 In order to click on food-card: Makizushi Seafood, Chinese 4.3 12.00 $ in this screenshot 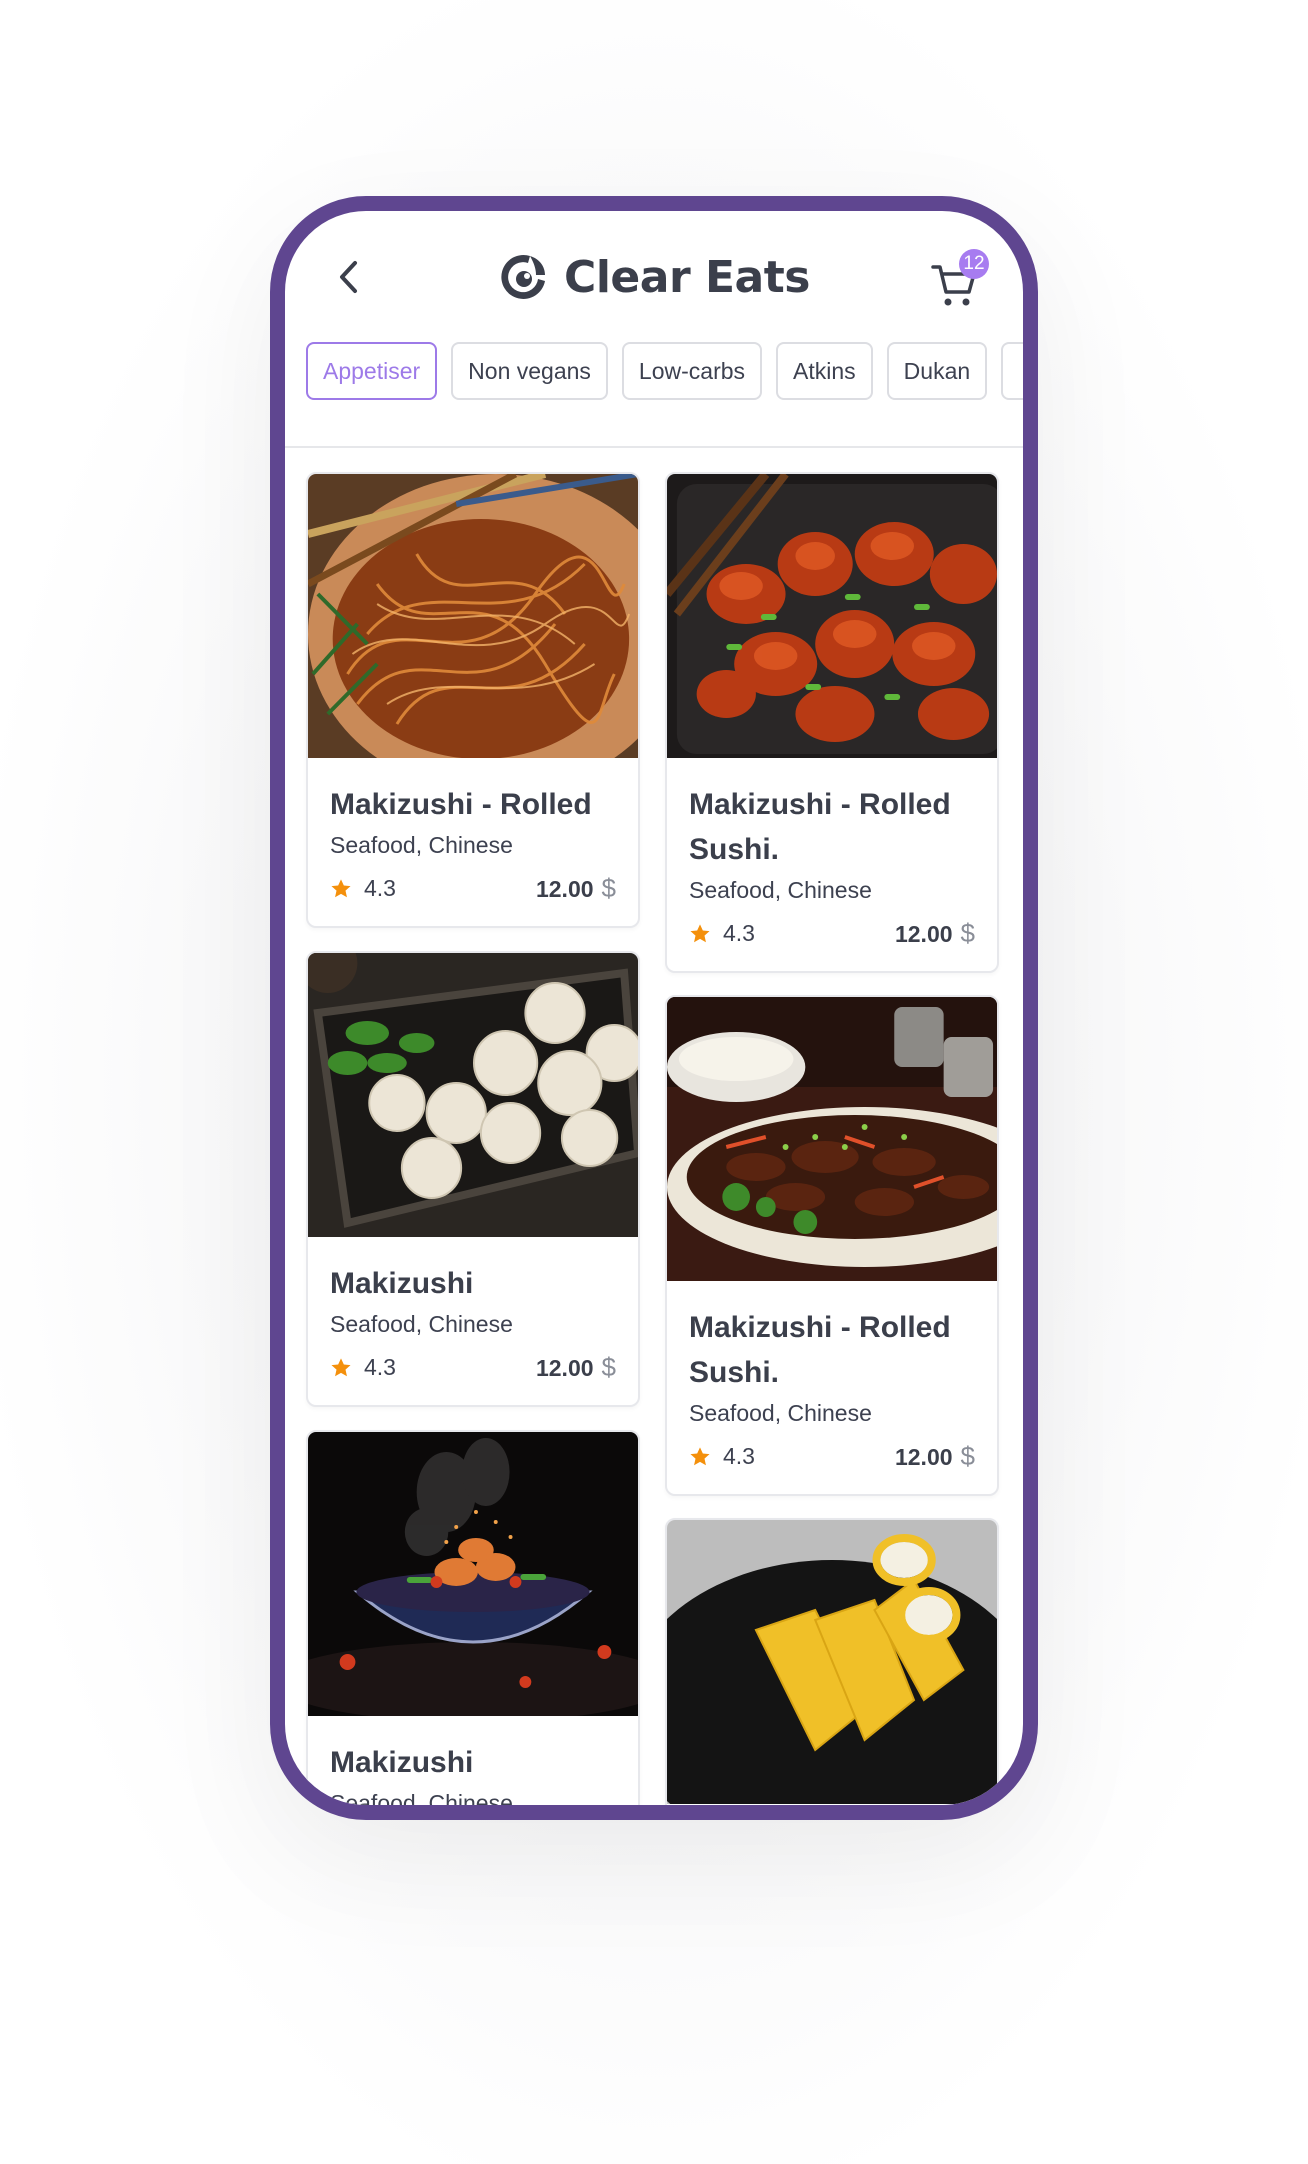, I will do `click(473, 1179)`.